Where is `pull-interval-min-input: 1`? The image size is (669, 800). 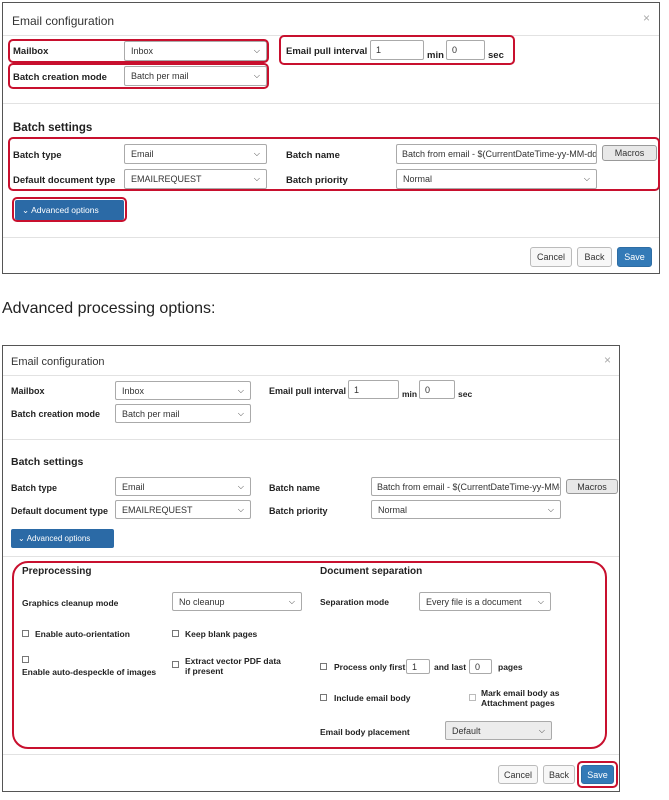 pull-interval-min-input: 1 is located at coordinates (373, 389).